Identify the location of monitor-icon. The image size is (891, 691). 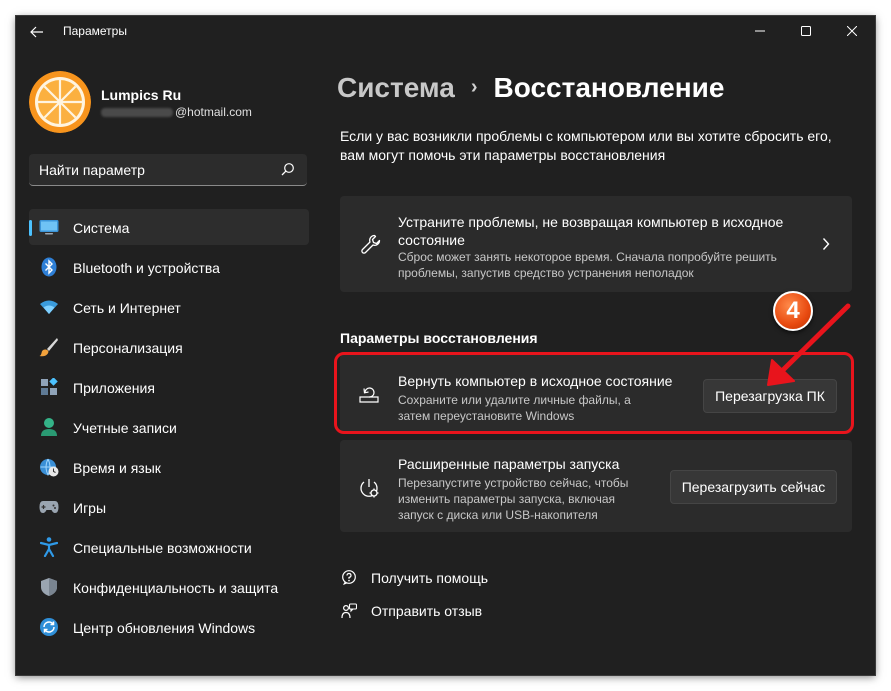
(49, 227).